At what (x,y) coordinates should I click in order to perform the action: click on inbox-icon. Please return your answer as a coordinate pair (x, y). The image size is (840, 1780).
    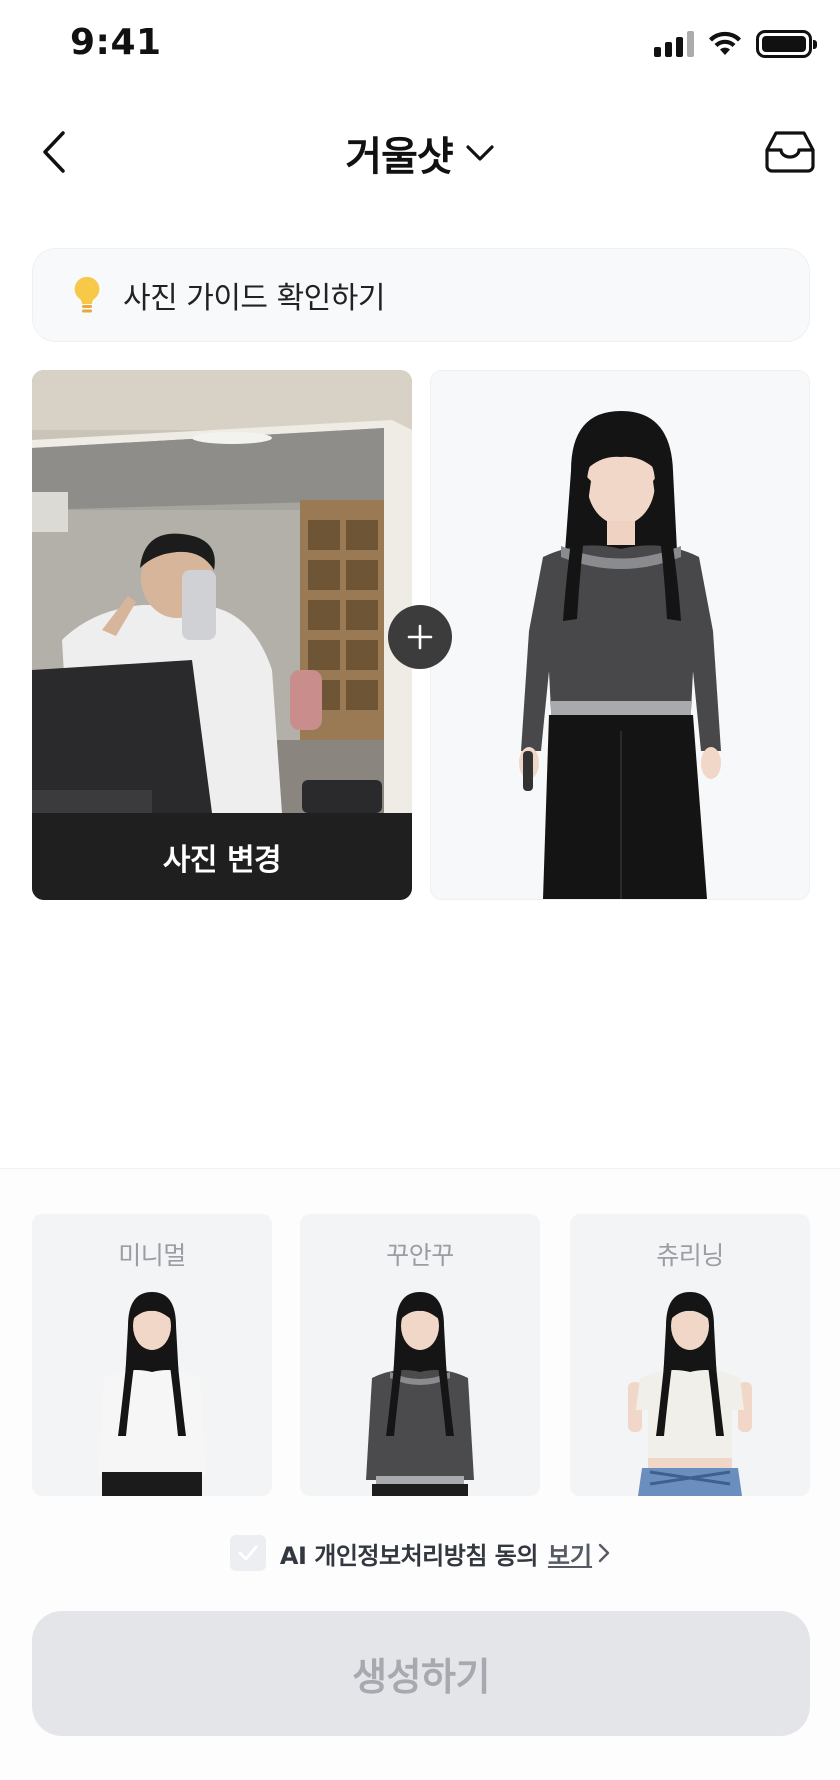
    Looking at the image, I should click on (790, 152).